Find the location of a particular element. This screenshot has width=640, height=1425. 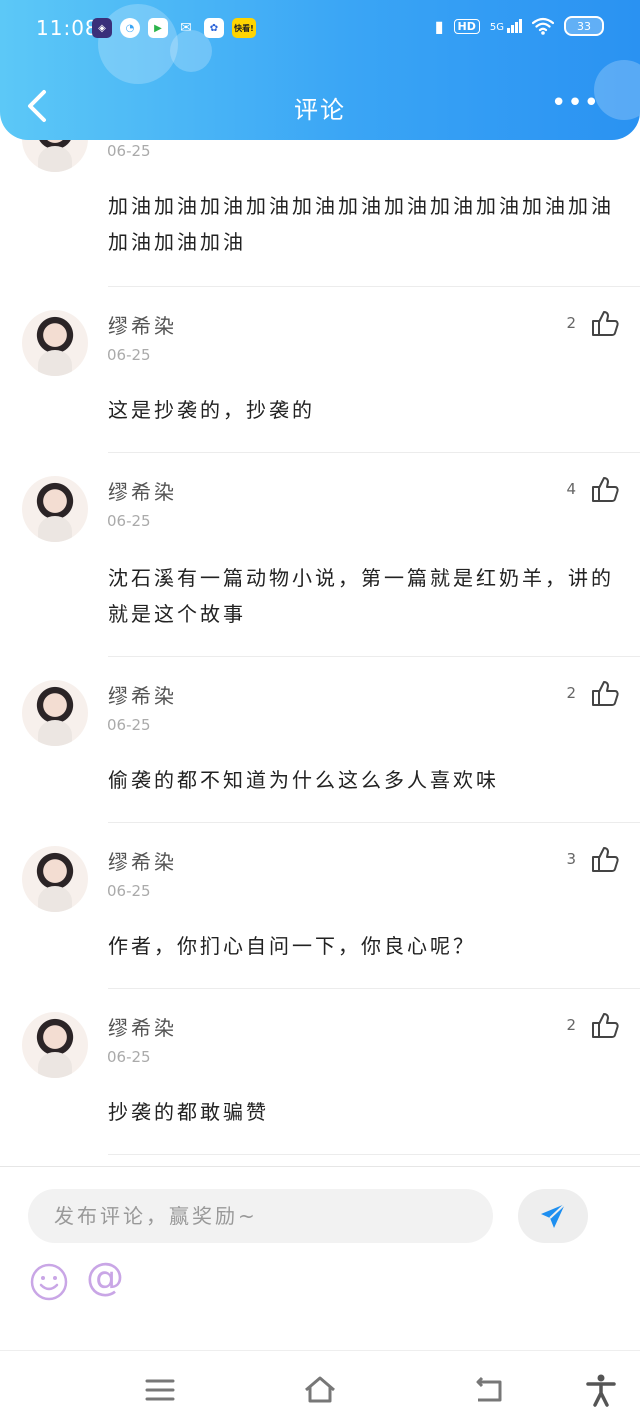

status-bar: 11:08 ◈ ◔ ▶ ✉ ✿ 快看! ▮ HD 5G 33 is located at coordinates (320, 28).